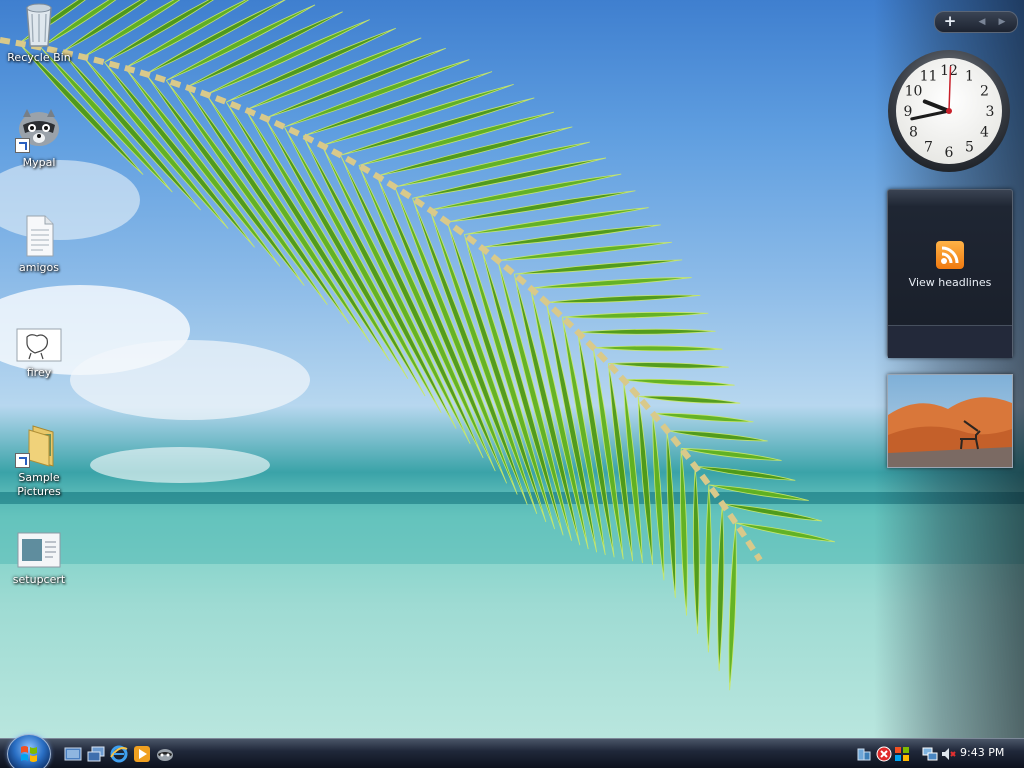  Describe the element at coordinates (950, 22) in the screenshot. I see `add-gadget-button: +` at that location.